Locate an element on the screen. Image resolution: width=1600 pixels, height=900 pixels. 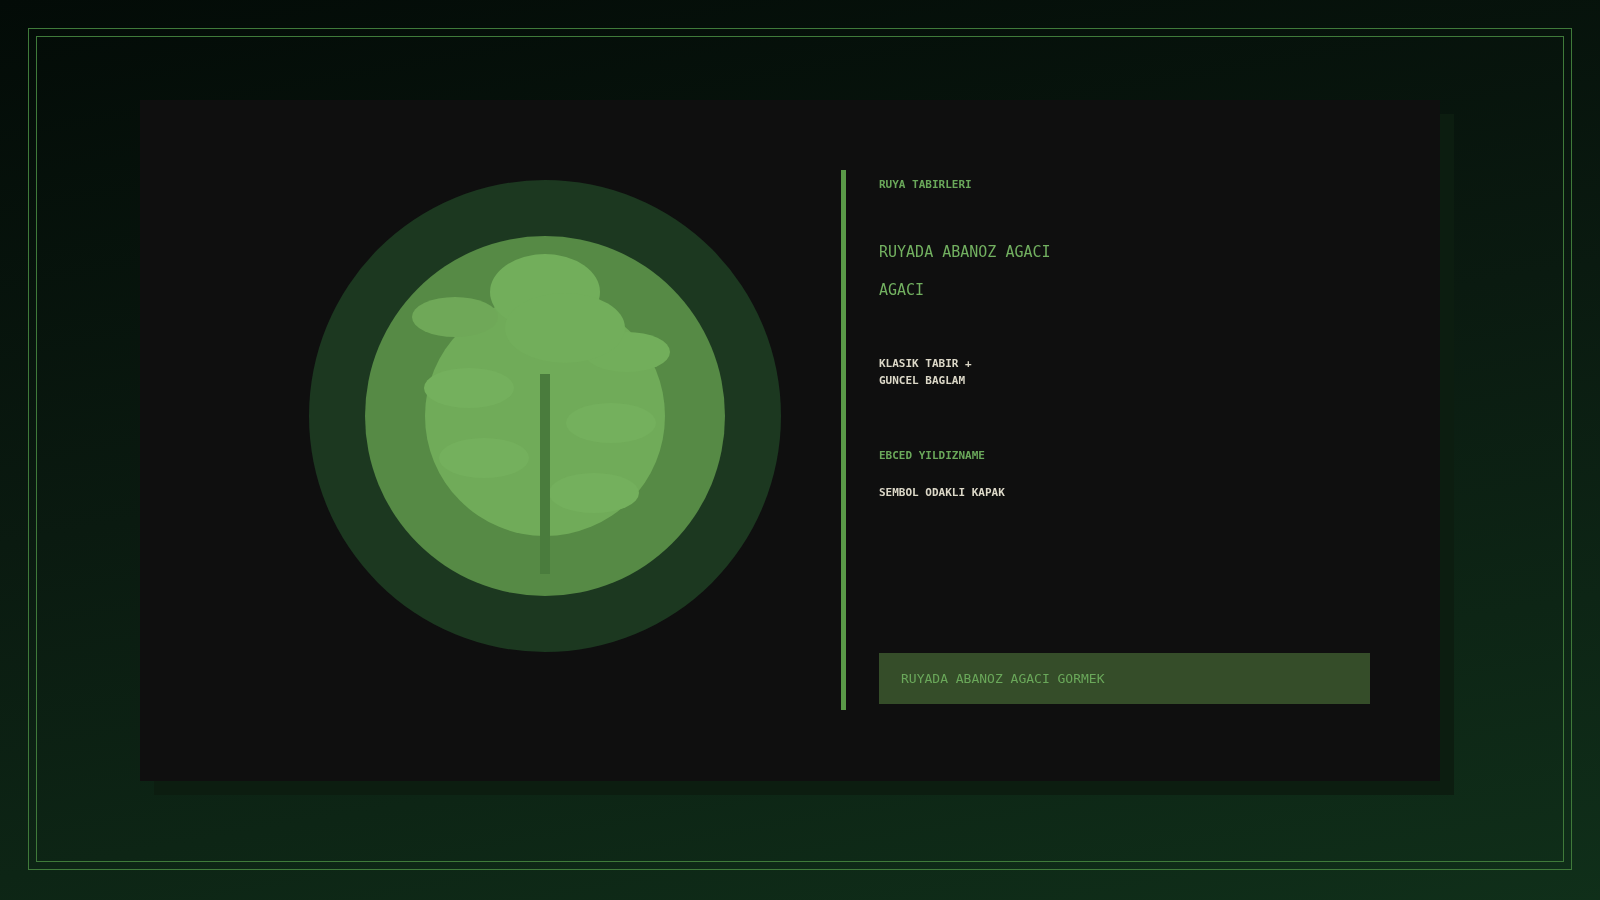
cover-title: AGACI is located at coordinates (902, 290).